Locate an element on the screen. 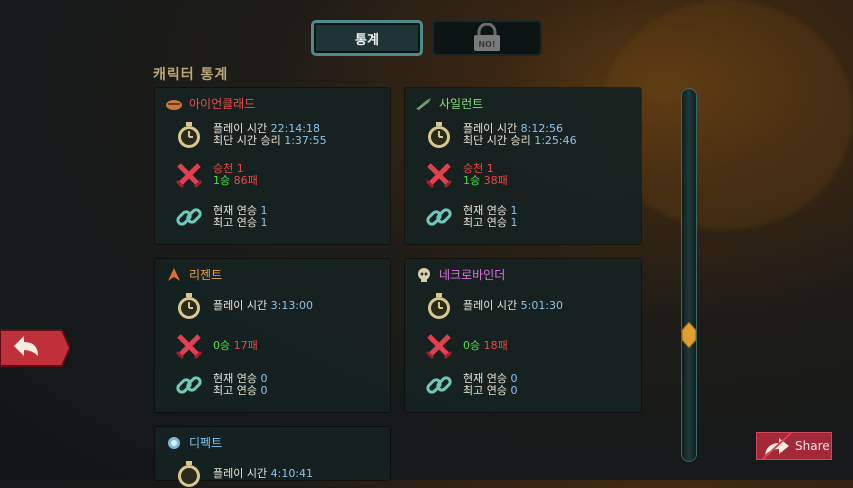 The height and width of the screenshot is (488, 853). tab-locked: NO! is located at coordinates (487, 38).